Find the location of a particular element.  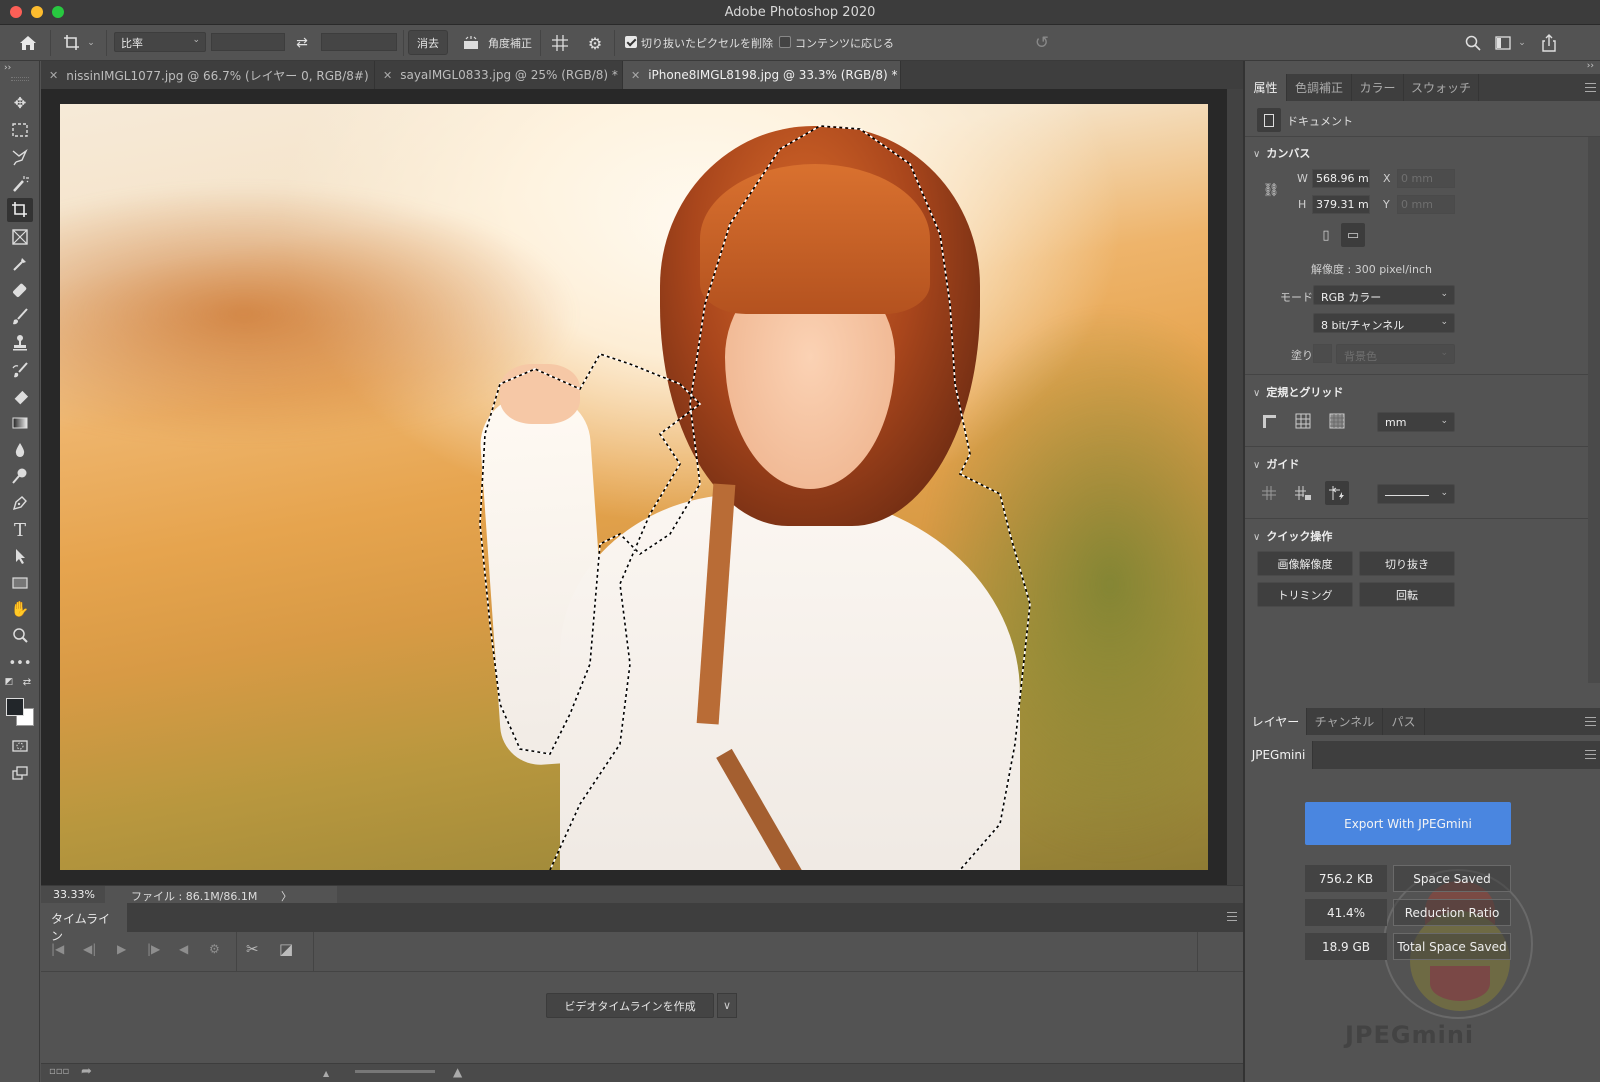

properties-scrollbar is located at coordinates (1594, 410).